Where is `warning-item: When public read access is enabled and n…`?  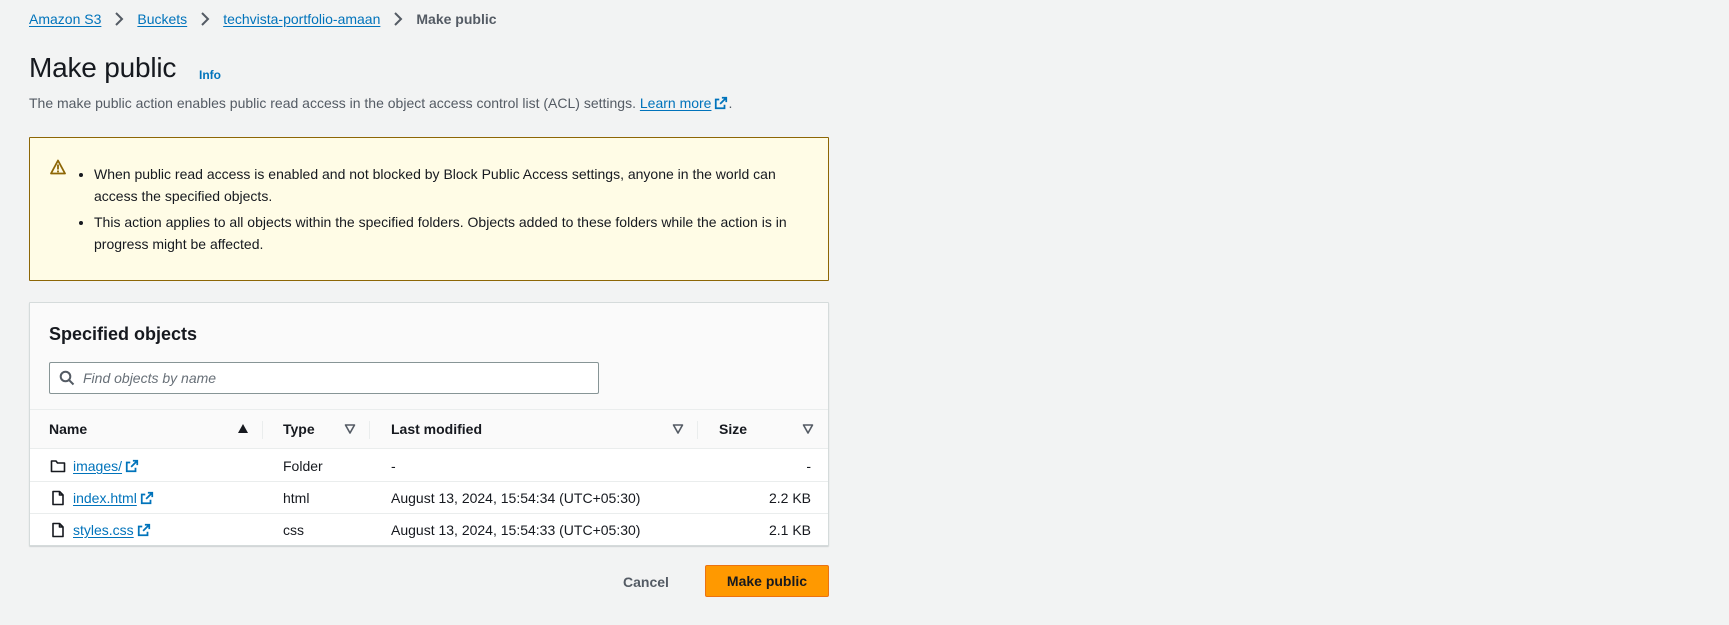
warning-item: When public read access is enabled and n… is located at coordinates (446, 185).